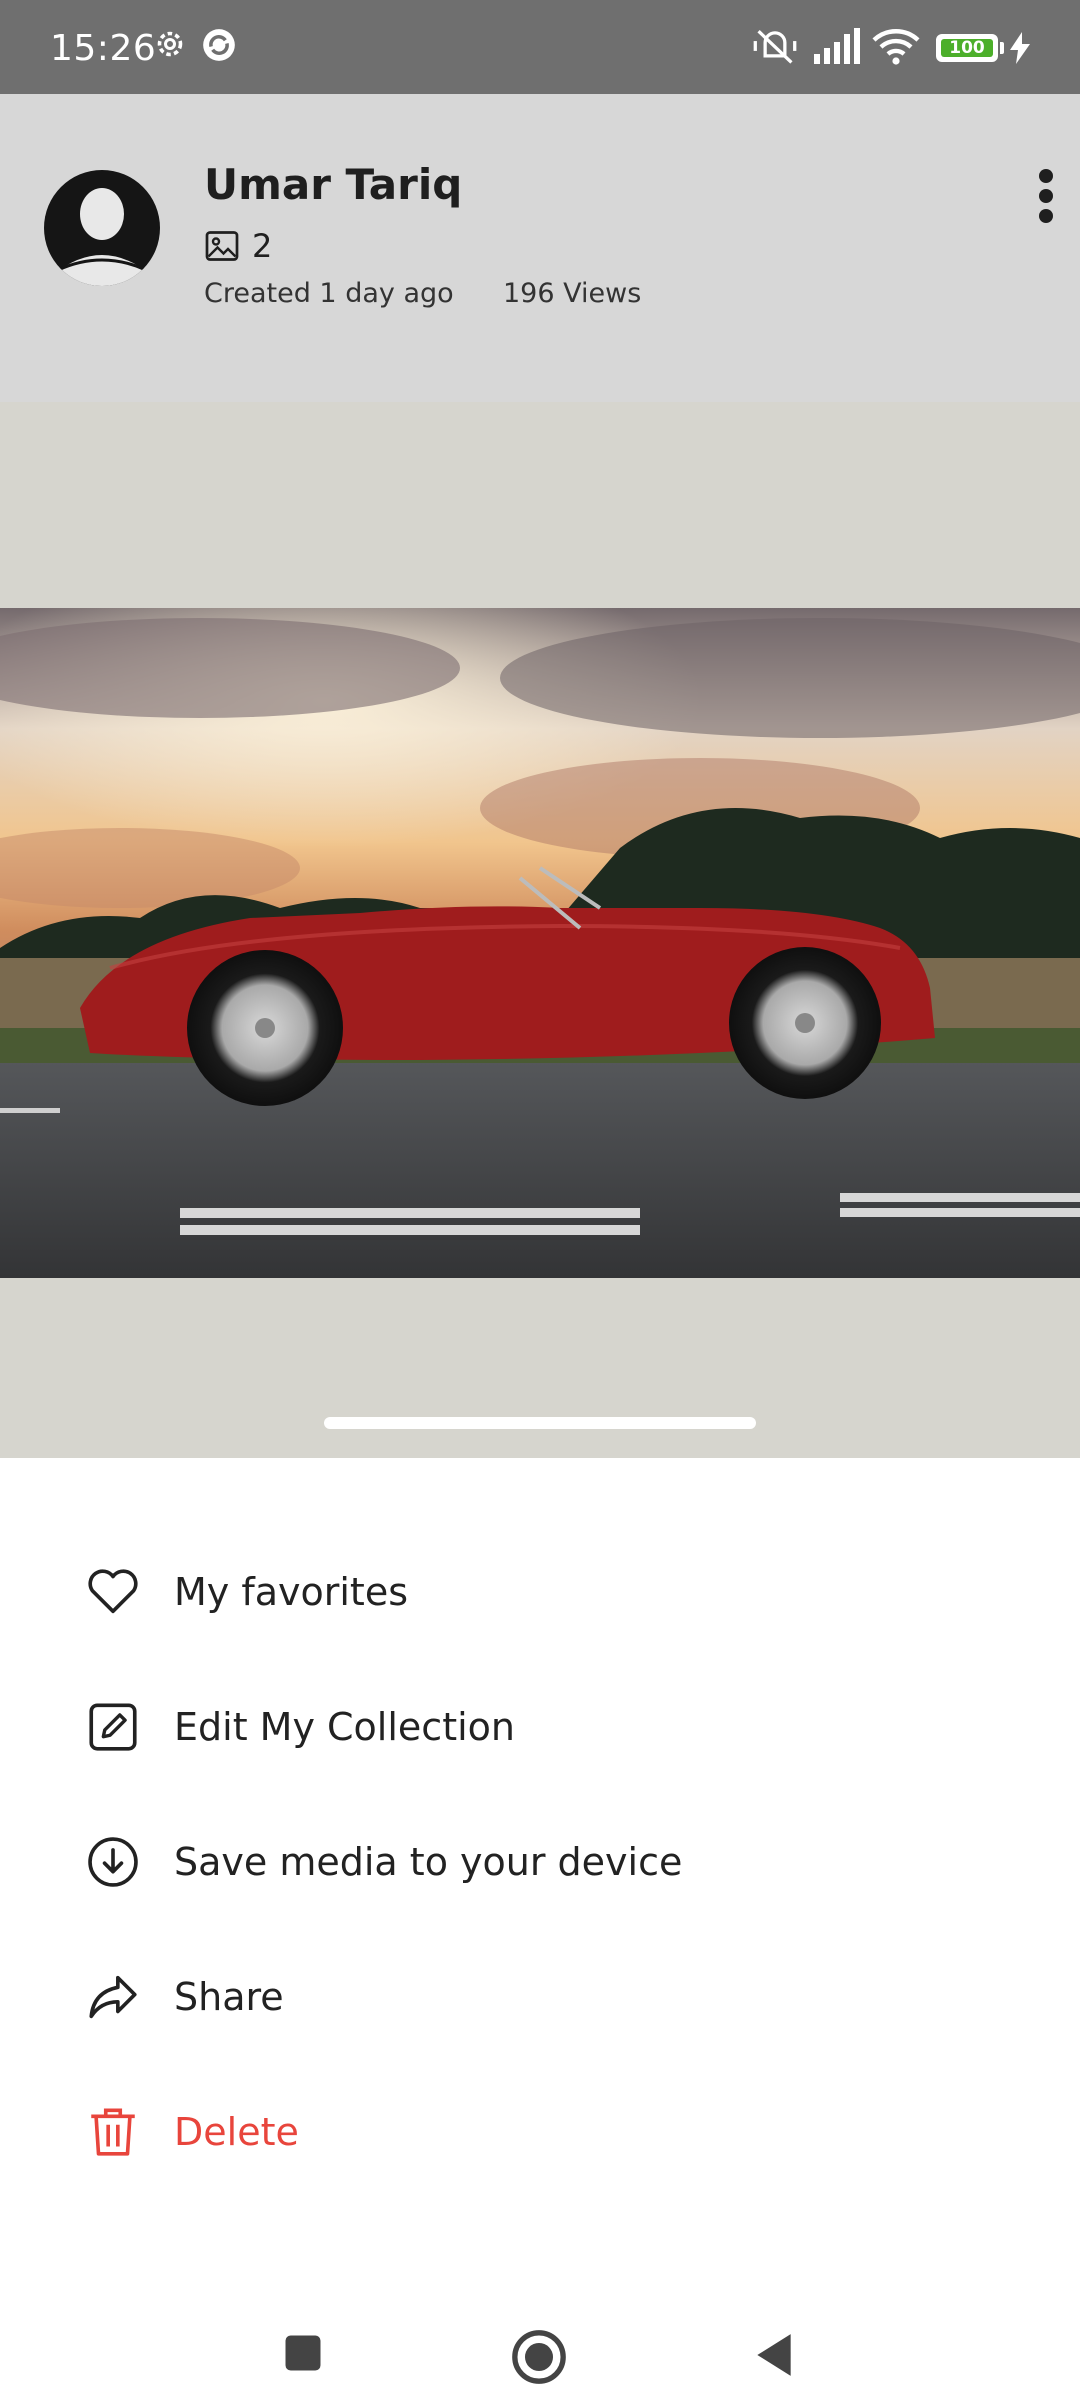  Describe the element at coordinates (896, 47) in the screenshot. I see `wifi-icon` at that location.